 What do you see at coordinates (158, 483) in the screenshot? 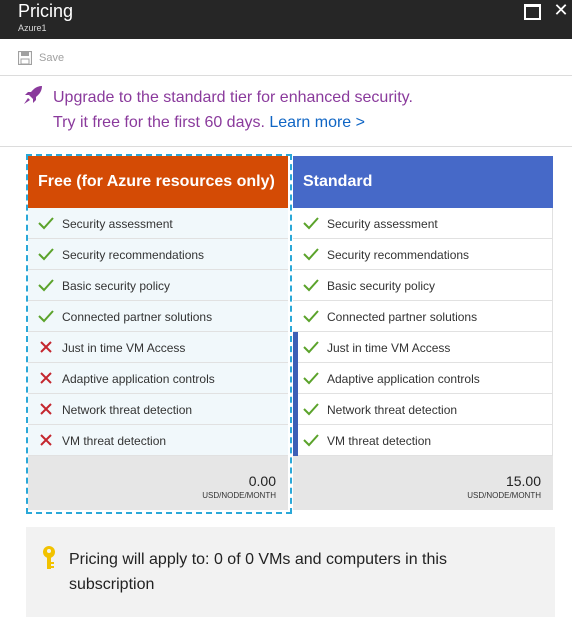
I see `price-box-free: 0.00 USD/NODE/MONTH` at bounding box center [158, 483].